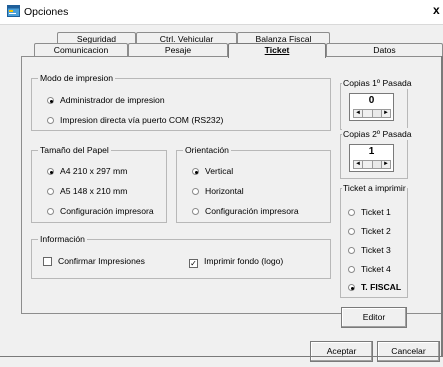 Image resolution: width=443 pixels, height=367 pixels. I want to click on editor-button: Editor, so click(374, 317).